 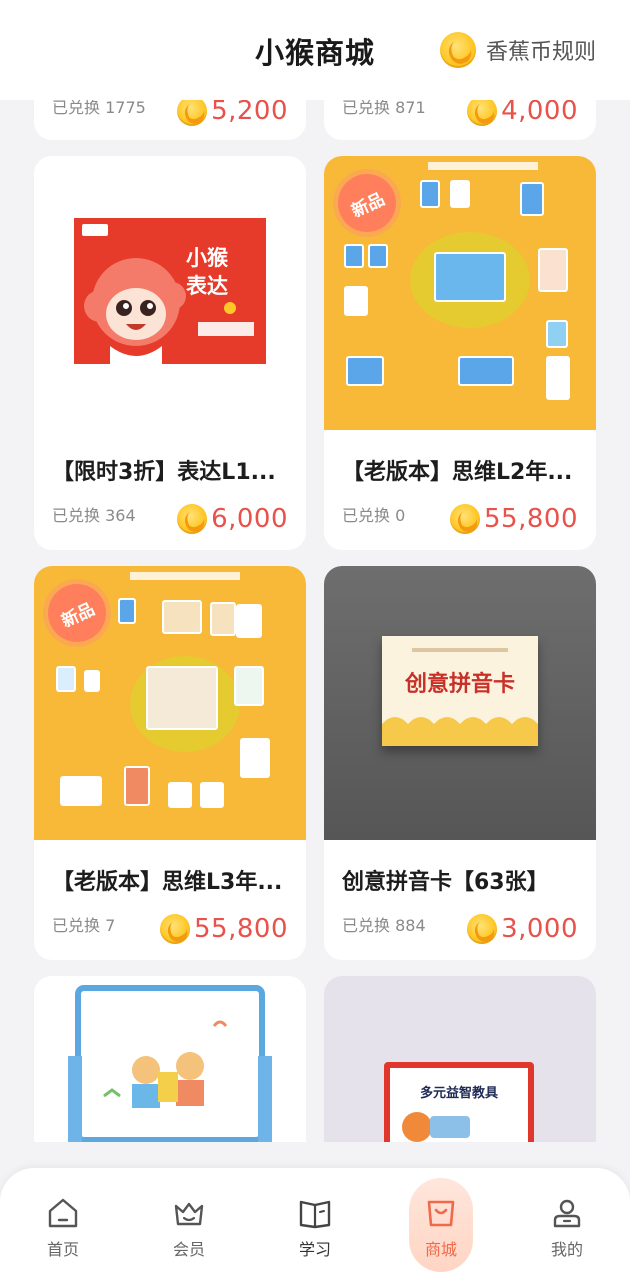 I want to click on product-card: 新品 【老版本】思维L3年... 已兑换 7 55,800, so click(x=170, y=763).